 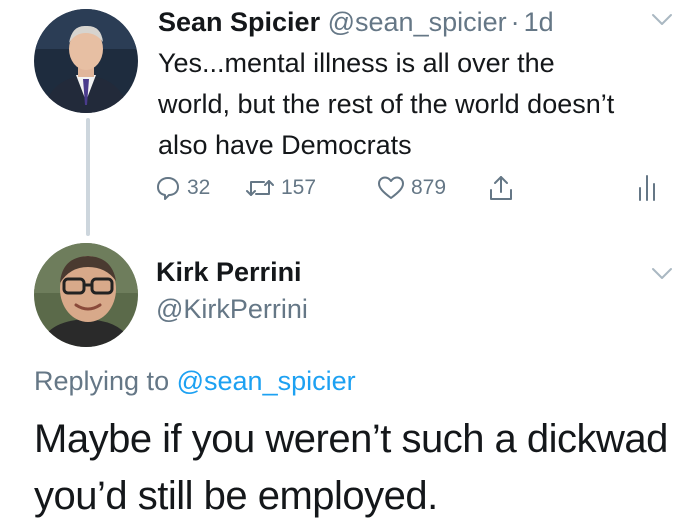 I want to click on tweet-time: 1d, so click(x=539, y=22).